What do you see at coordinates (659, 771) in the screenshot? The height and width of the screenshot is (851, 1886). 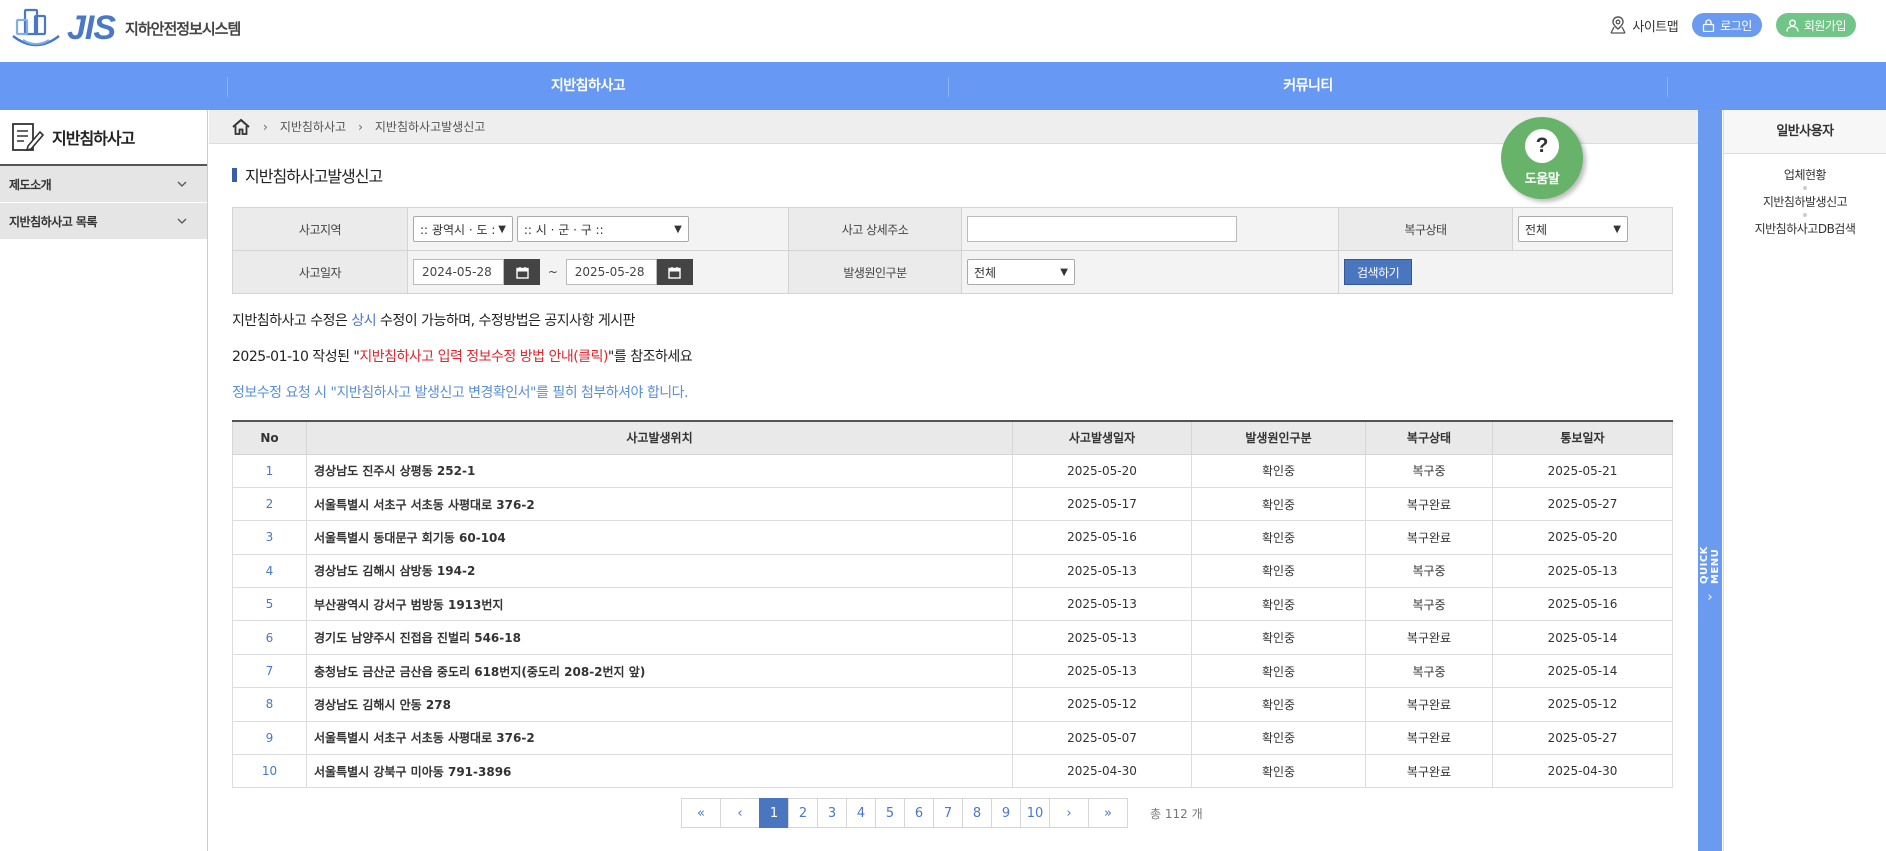 I see `accident-location: 서울특별시 강북구 미아동 791-3896` at bounding box center [659, 771].